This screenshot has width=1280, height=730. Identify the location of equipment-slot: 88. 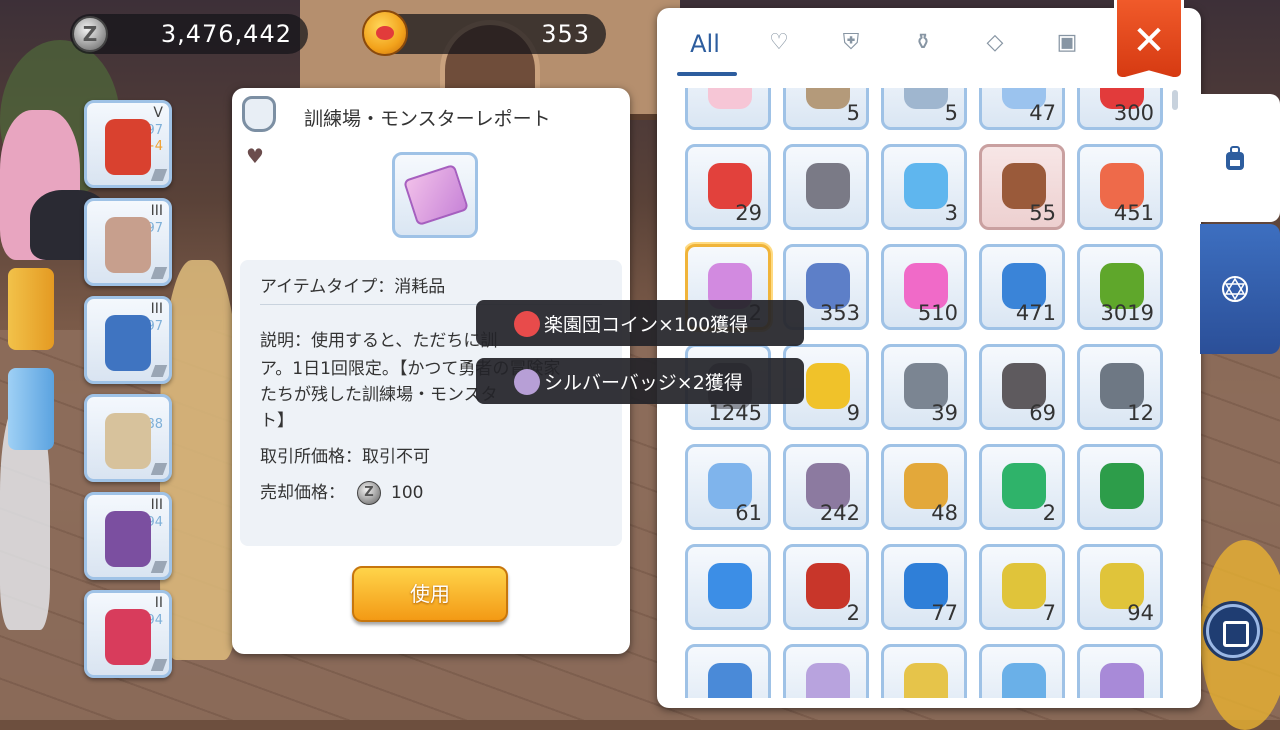
(128, 438).